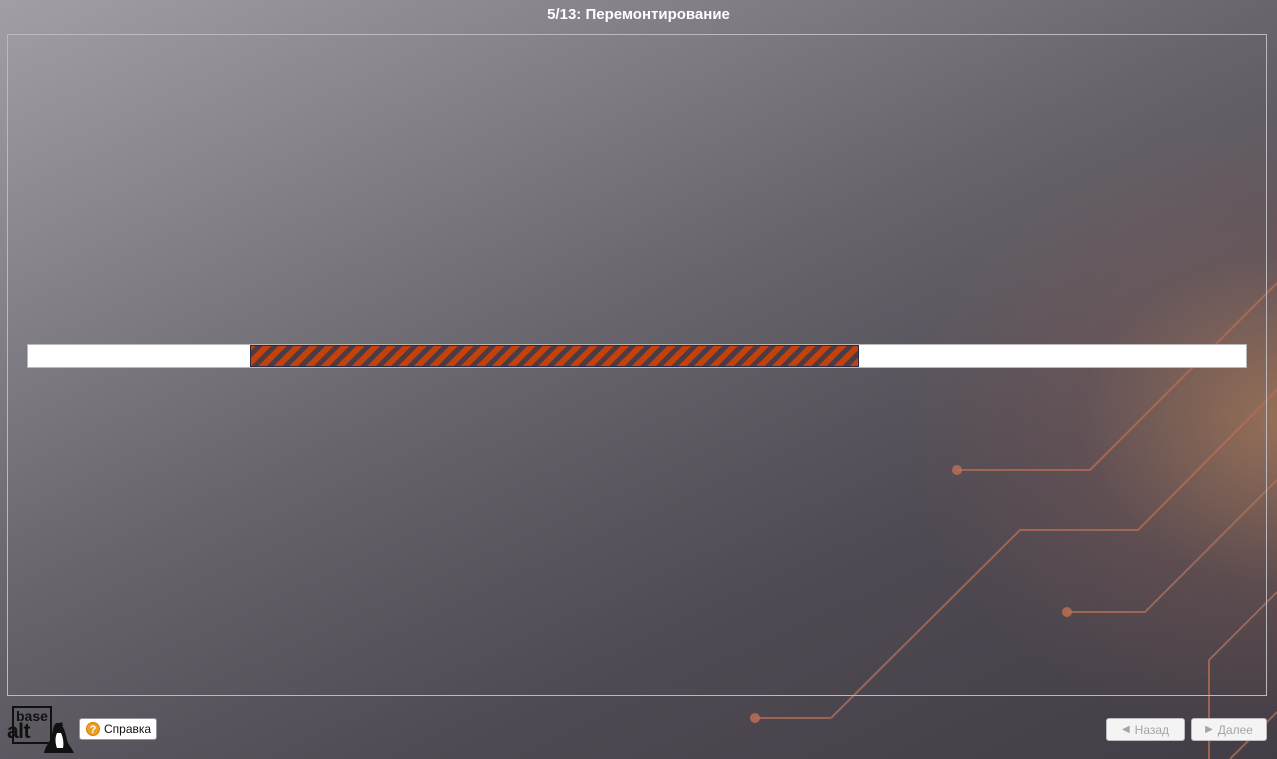 The width and height of the screenshot is (1277, 759). What do you see at coordinates (1235, 729) in the screenshot?
I see `next-button-label: Далее` at bounding box center [1235, 729].